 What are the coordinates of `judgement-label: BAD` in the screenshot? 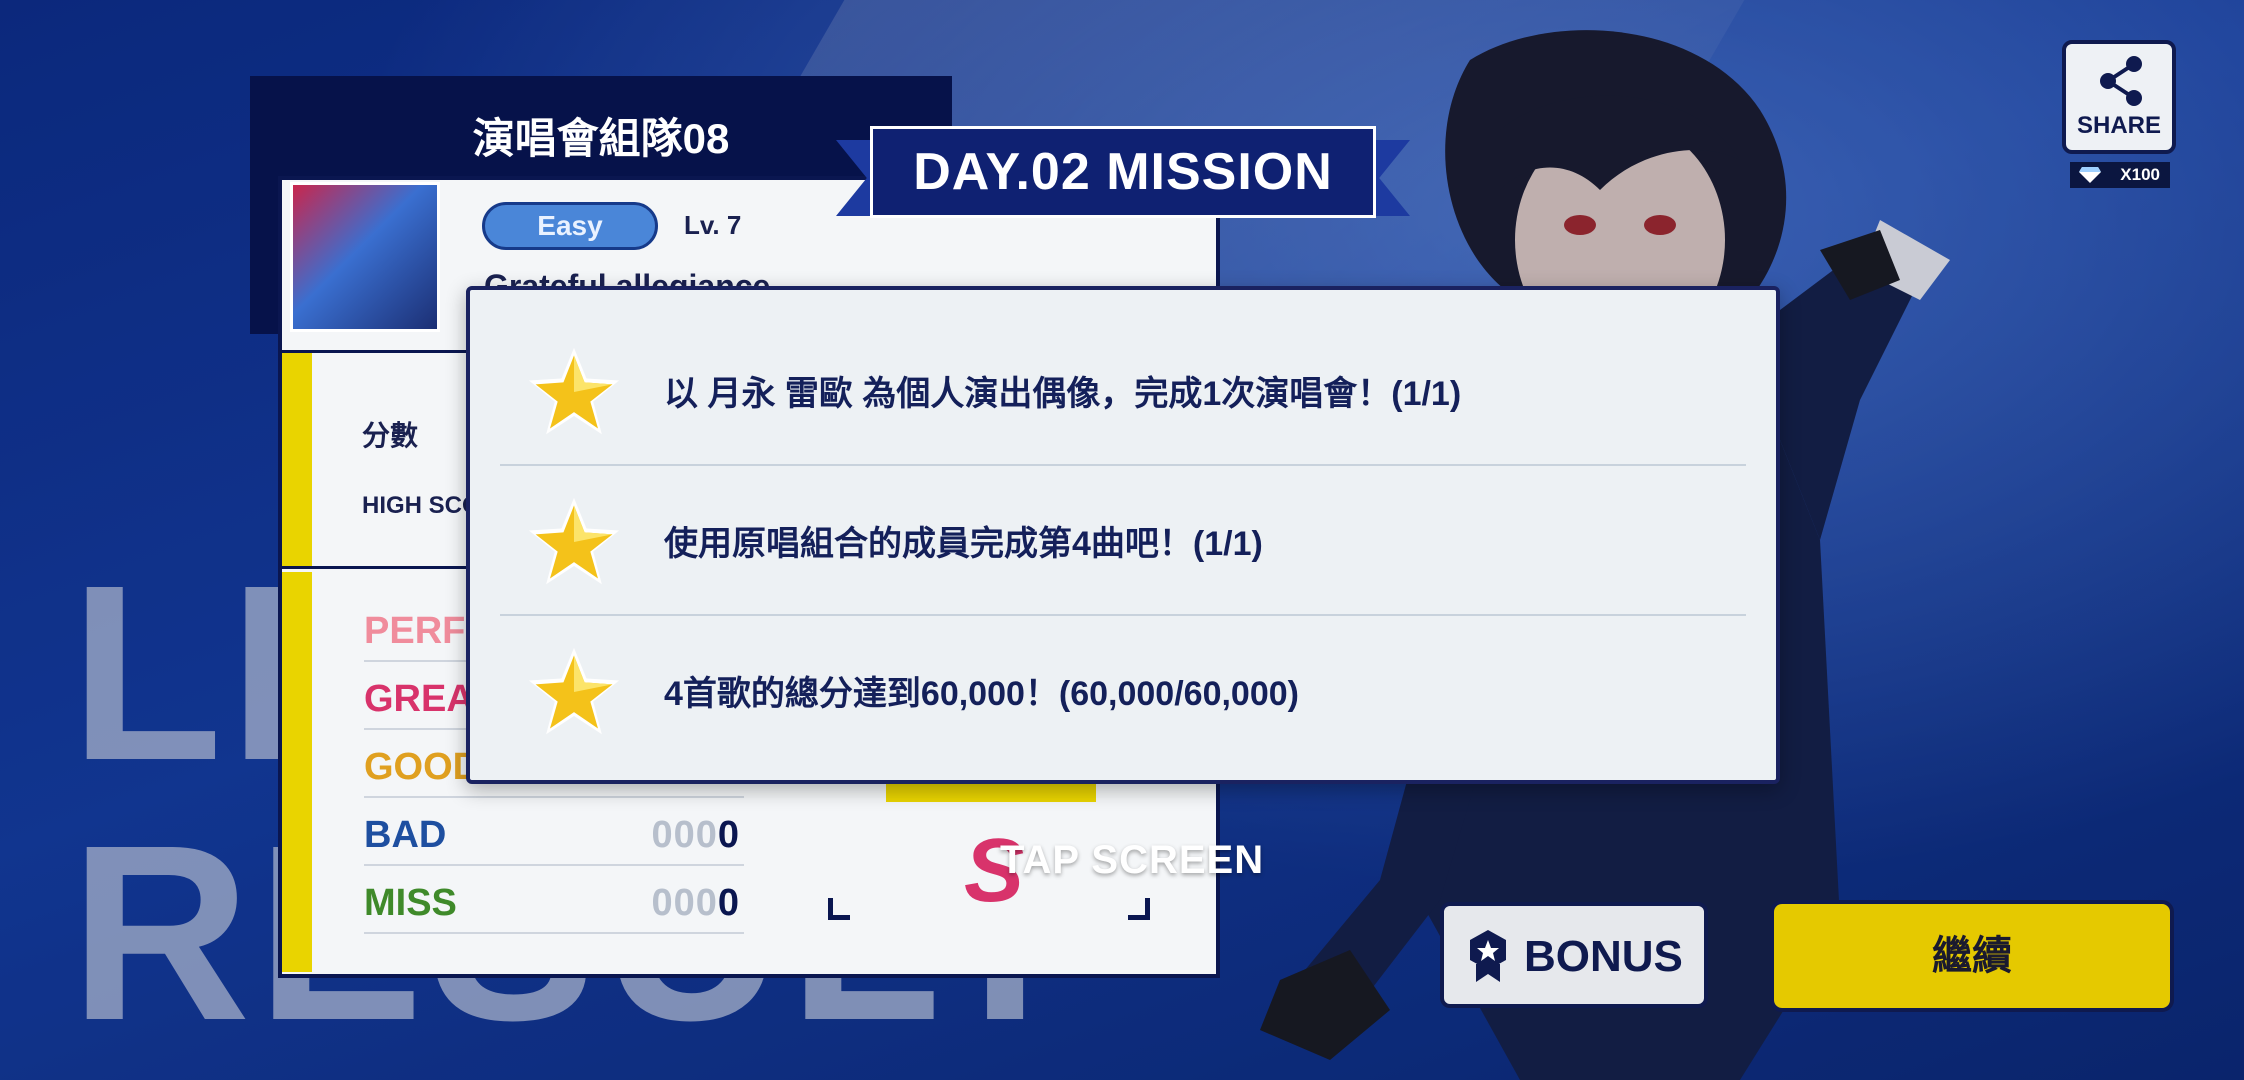 It's located at (405, 835).